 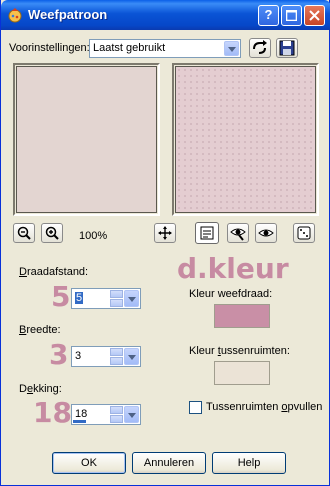 I want to click on presets-label: Voorinstellingen:, so click(x=49, y=48).